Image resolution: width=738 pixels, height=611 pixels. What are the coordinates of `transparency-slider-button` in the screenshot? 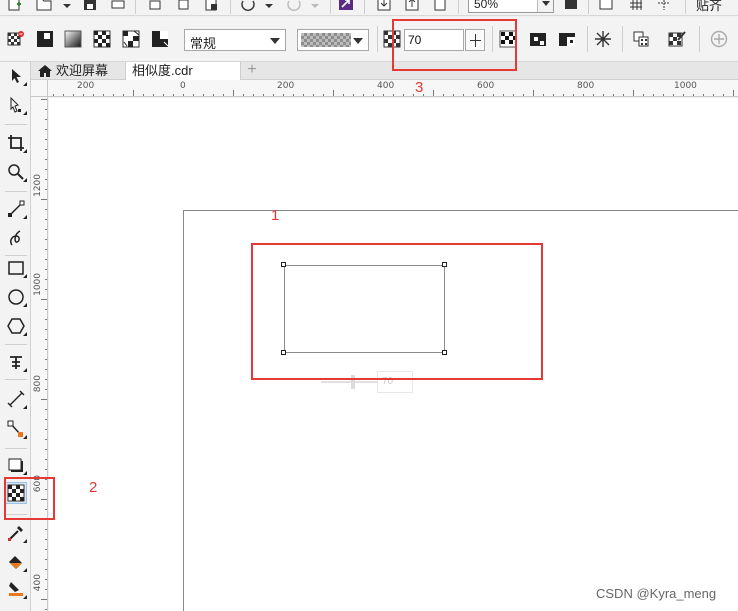 It's located at (475, 40).